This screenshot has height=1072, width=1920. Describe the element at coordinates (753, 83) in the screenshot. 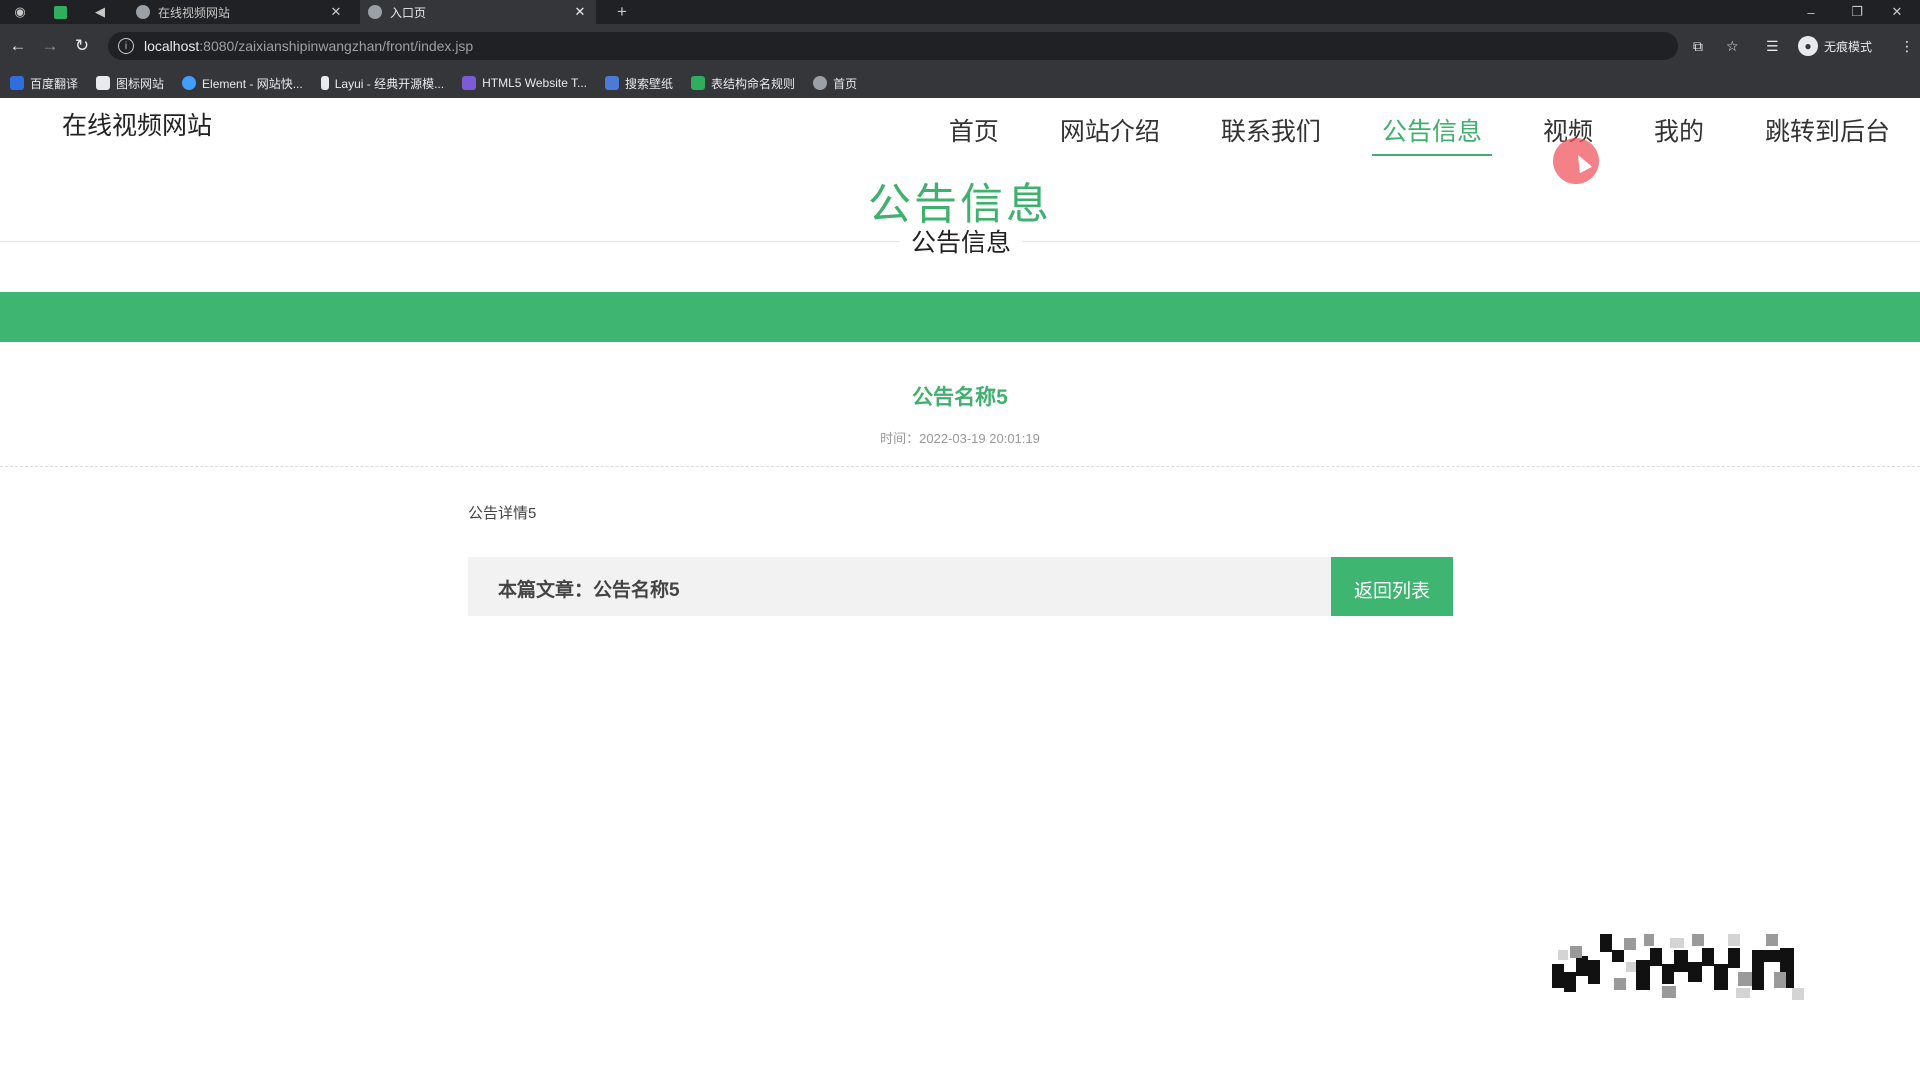

I see `bookmark-label: 表结构命名规则` at that location.